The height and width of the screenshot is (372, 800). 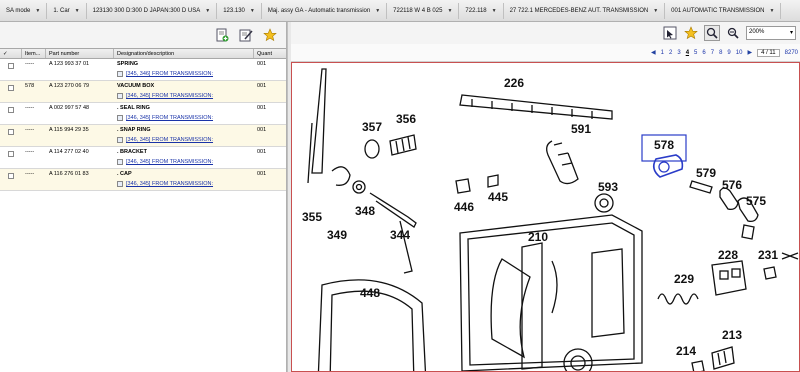 I want to click on callout-label: 575, so click(x=756, y=201).